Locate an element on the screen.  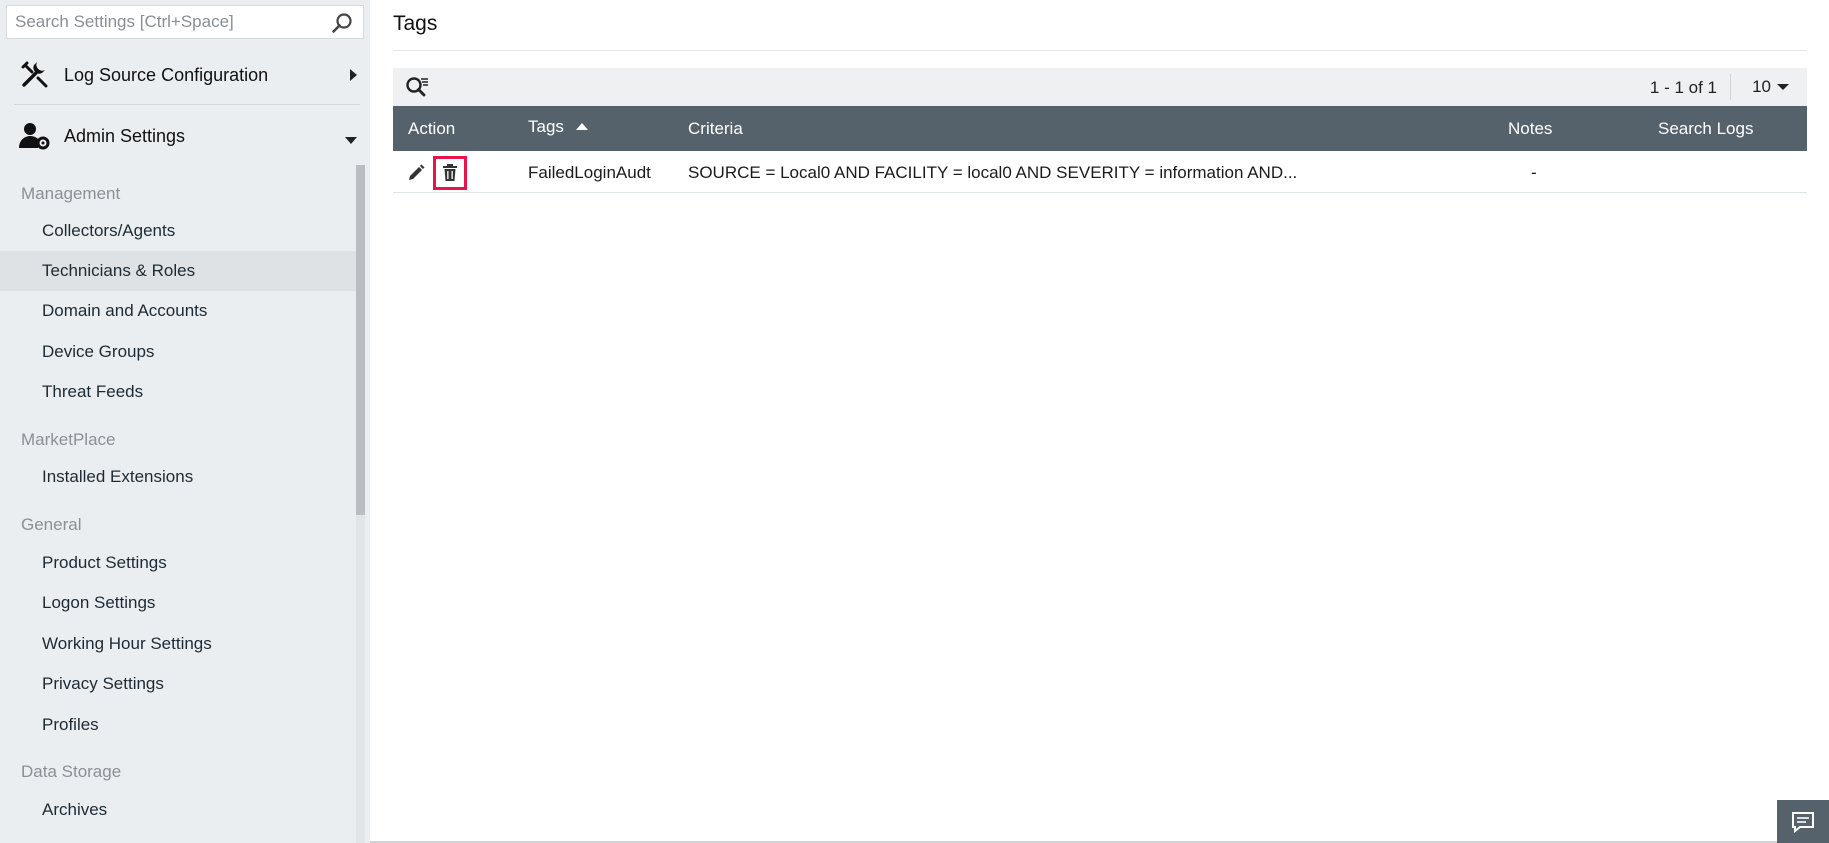
per-page-select: 10 is located at coordinates (1770, 87).